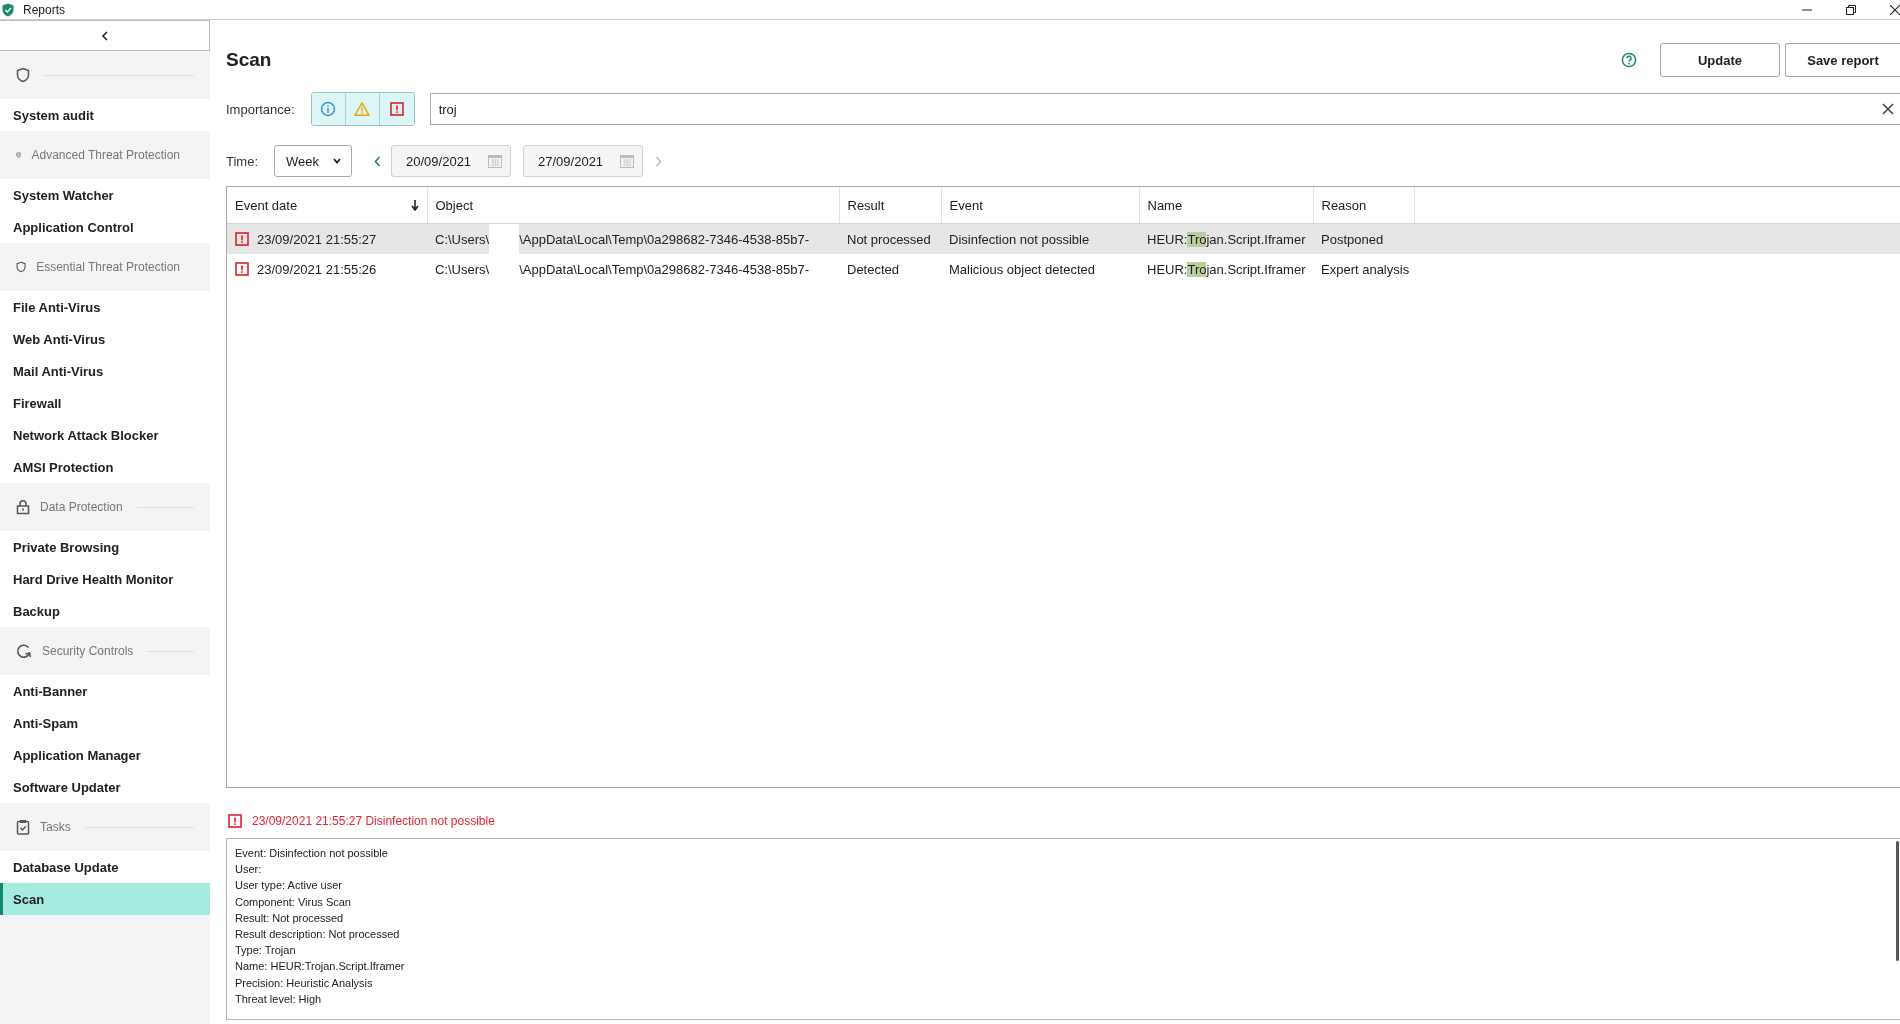  Describe the element at coordinates (279, 999) in the screenshot. I see `detail-line: Threat level: High` at that location.